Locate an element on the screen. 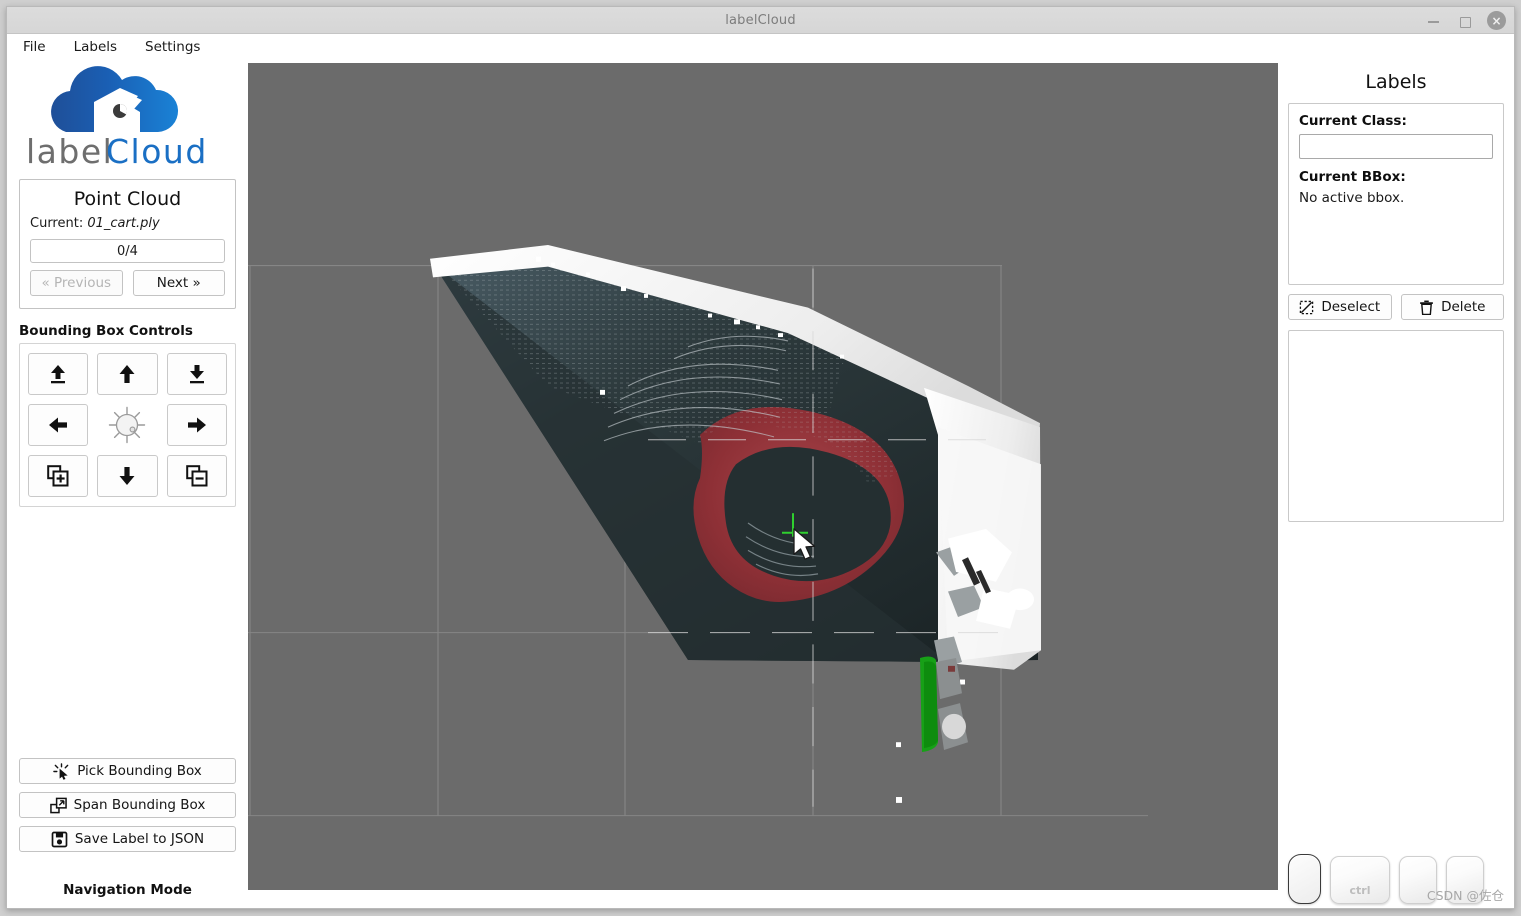 The width and height of the screenshot is (1521, 916). close-icon: × is located at coordinates (1496, 20).